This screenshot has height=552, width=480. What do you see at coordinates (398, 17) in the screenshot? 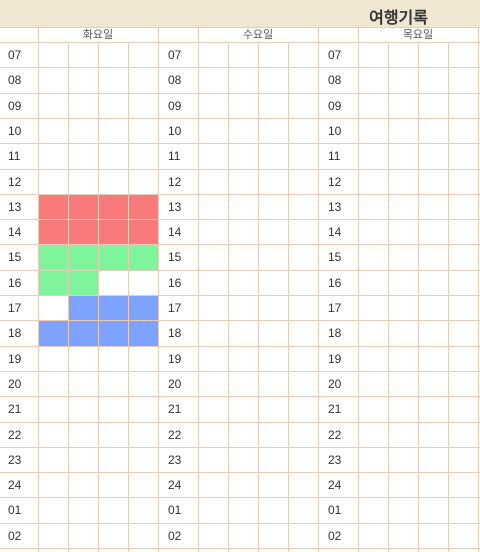
I see `page-title: 여행기록` at bounding box center [398, 17].